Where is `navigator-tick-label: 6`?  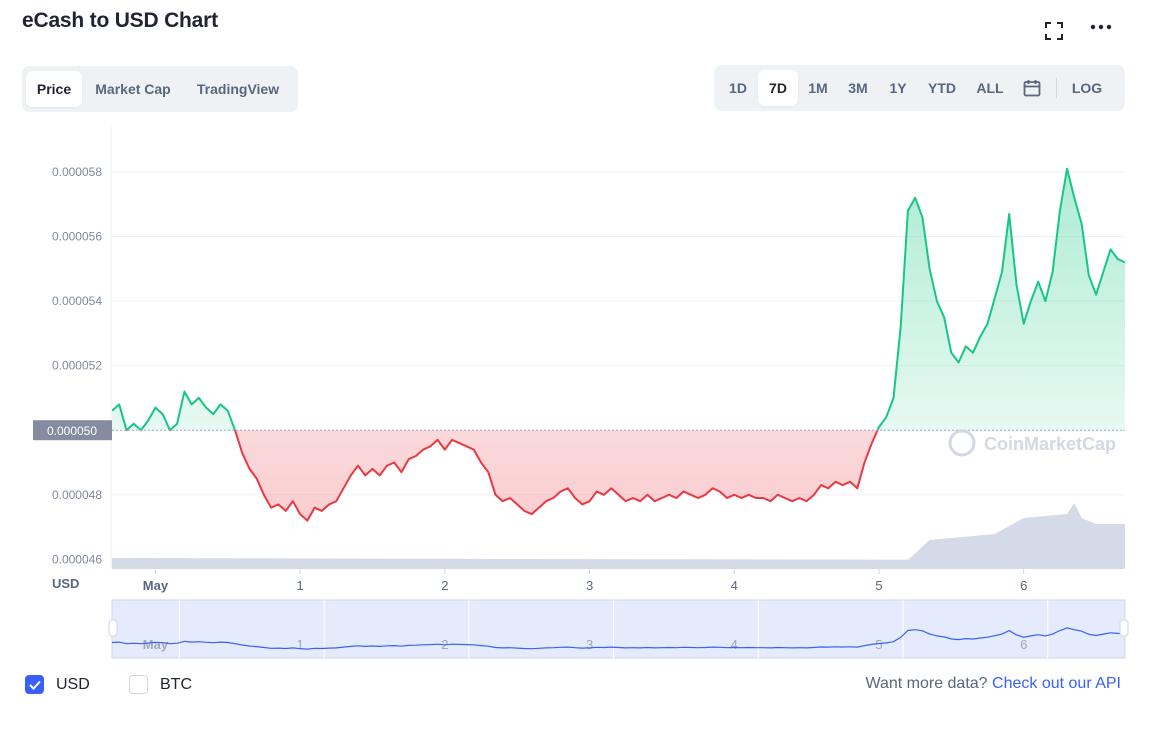
navigator-tick-label: 6 is located at coordinates (1023, 644).